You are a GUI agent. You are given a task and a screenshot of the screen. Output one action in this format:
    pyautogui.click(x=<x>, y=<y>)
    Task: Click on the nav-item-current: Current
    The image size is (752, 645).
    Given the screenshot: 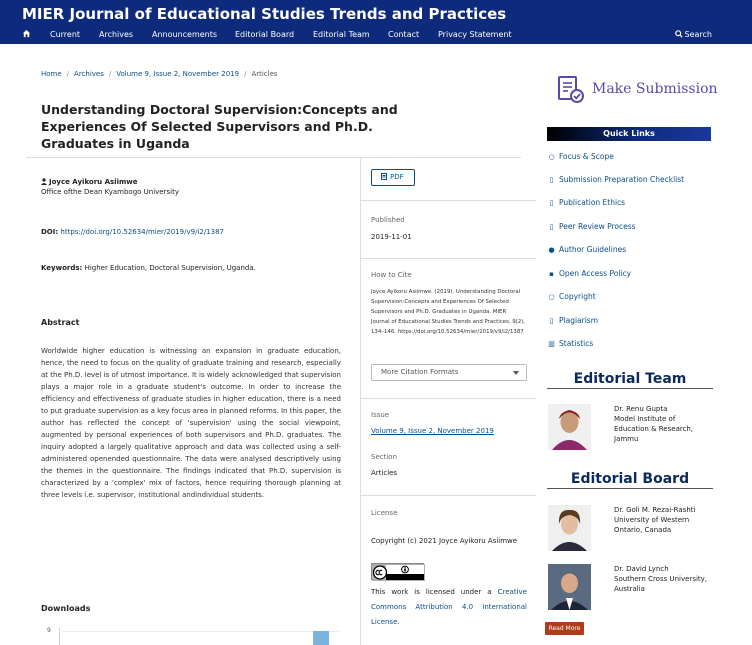 What is the action you would take?
    pyautogui.click(x=65, y=34)
    